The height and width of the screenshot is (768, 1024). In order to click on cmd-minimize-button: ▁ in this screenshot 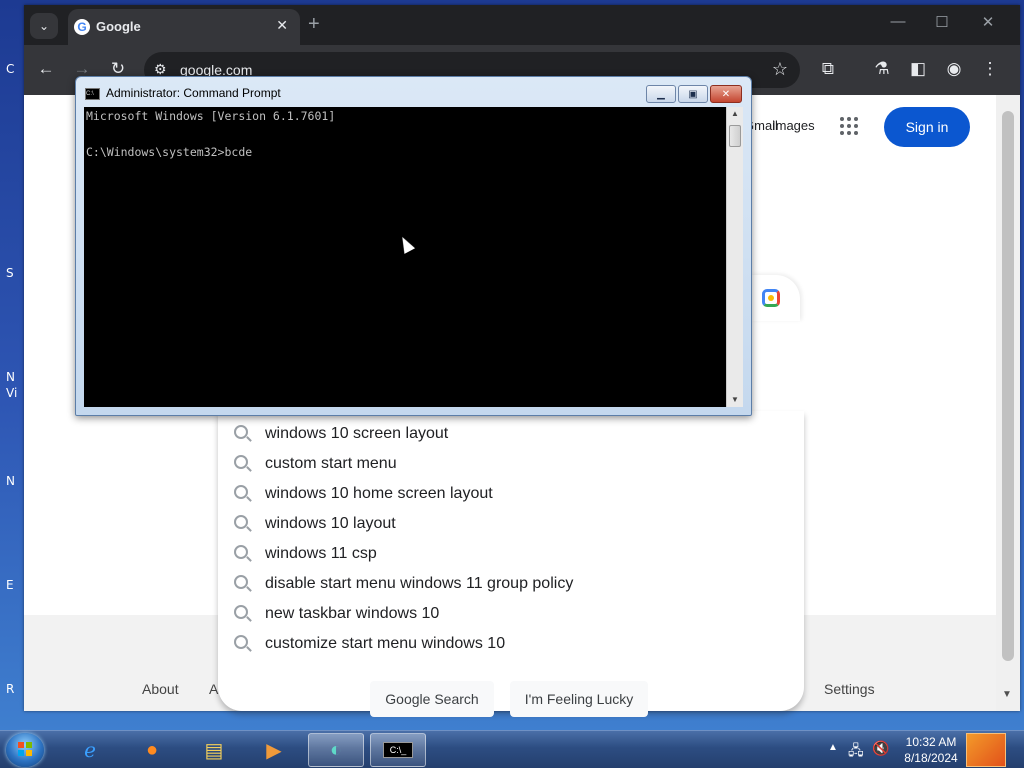, I will do `click(661, 94)`.